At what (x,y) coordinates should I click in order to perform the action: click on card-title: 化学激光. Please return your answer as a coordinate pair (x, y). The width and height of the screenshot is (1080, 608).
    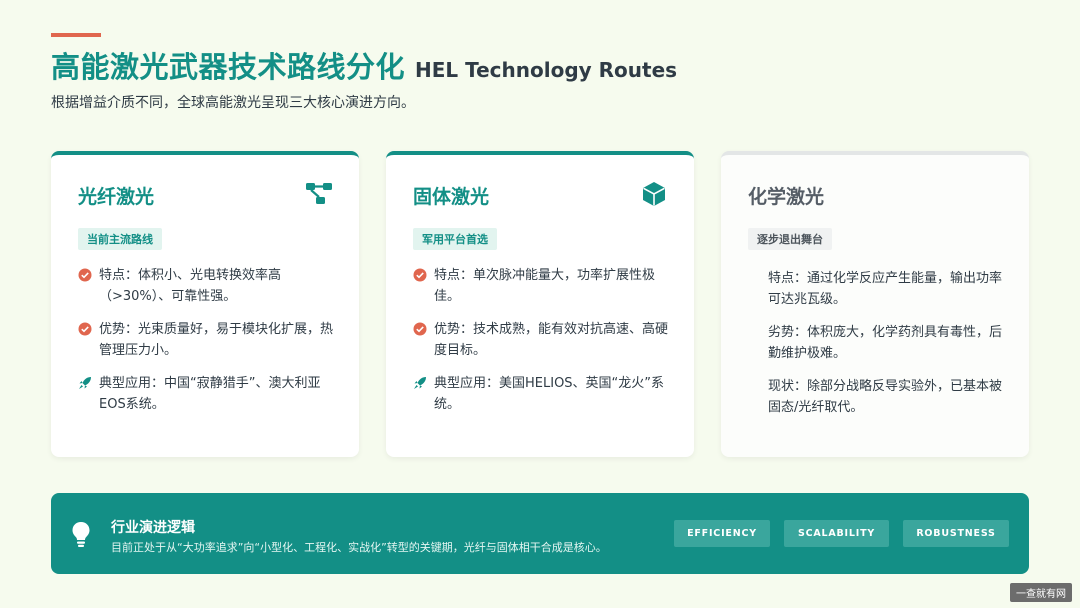
    Looking at the image, I should click on (786, 197).